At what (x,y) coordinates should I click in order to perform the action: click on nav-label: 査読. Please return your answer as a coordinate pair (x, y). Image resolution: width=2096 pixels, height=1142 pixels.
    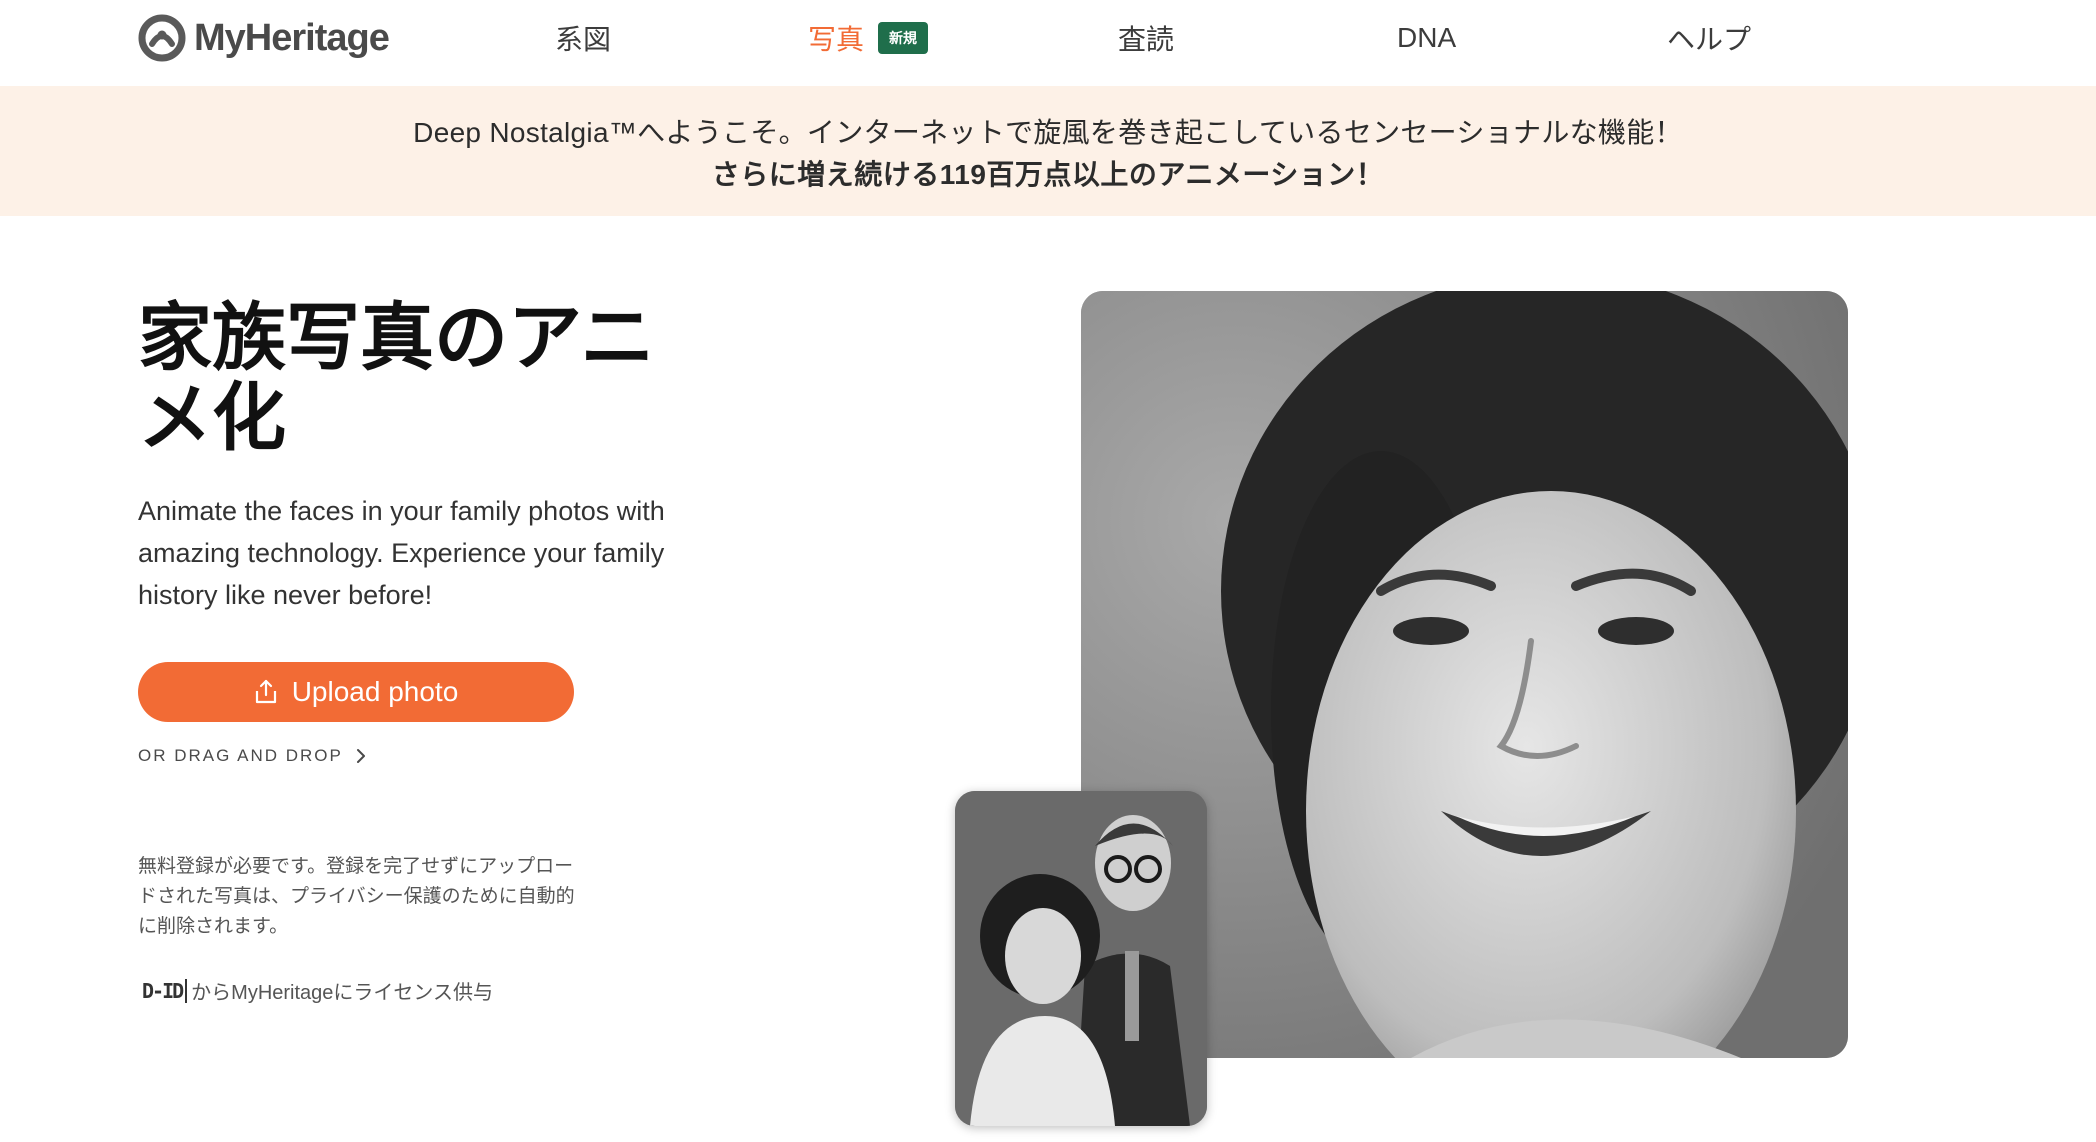
    Looking at the image, I should click on (1146, 39).